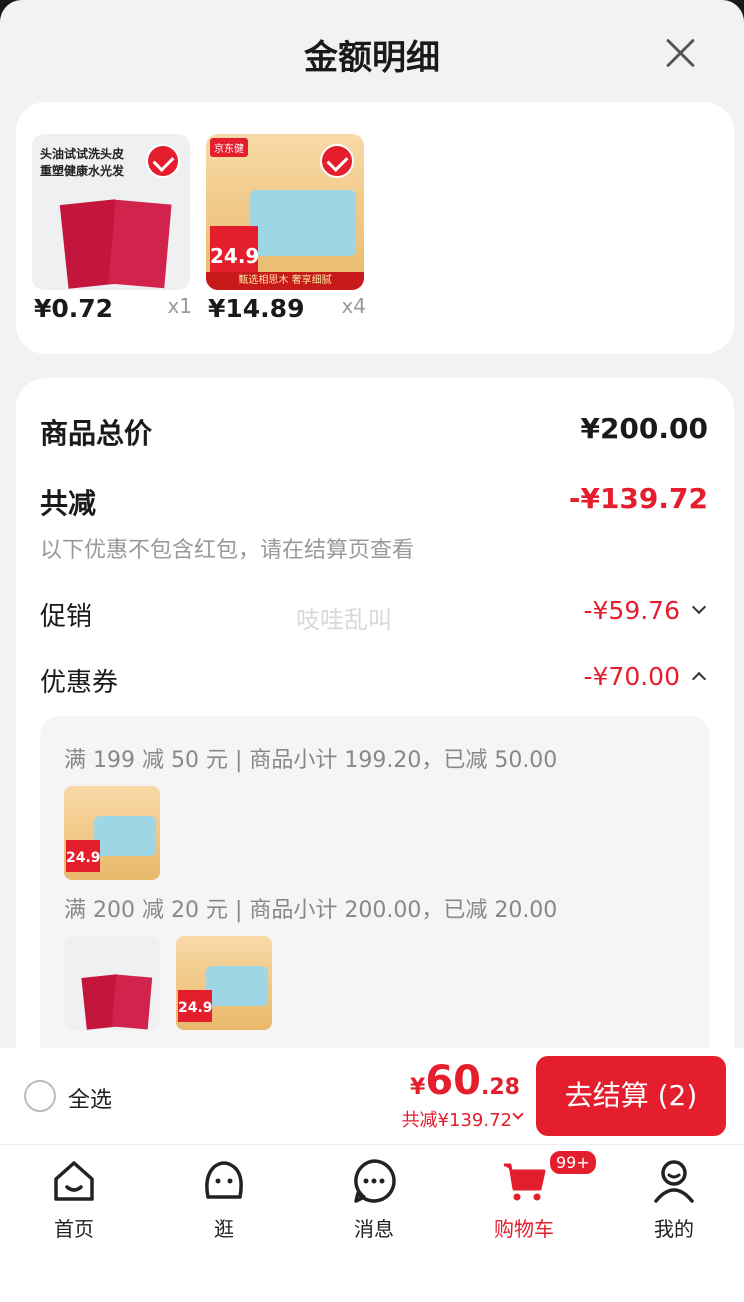 Image resolution: width=744 pixels, height=1302 pixels. I want to click on coupon-rule: 满 200 减 20 元 | 商品小计 200.00，已减 20.00, so click(311, 910).